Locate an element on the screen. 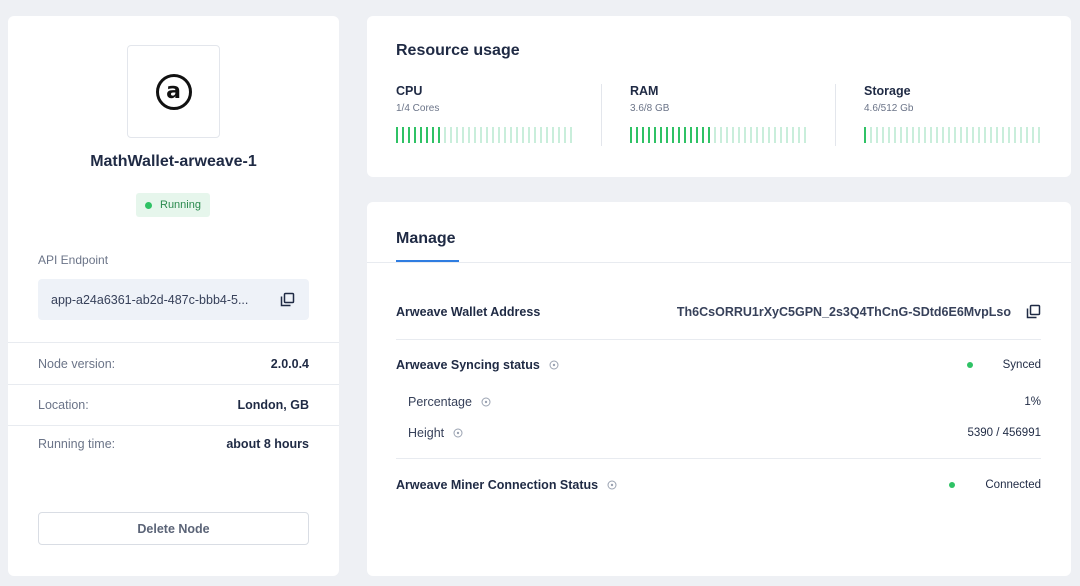 The height and width of the screenshot is (586, 1080). tab-manage: Manage is located at coordinates (426, 239).